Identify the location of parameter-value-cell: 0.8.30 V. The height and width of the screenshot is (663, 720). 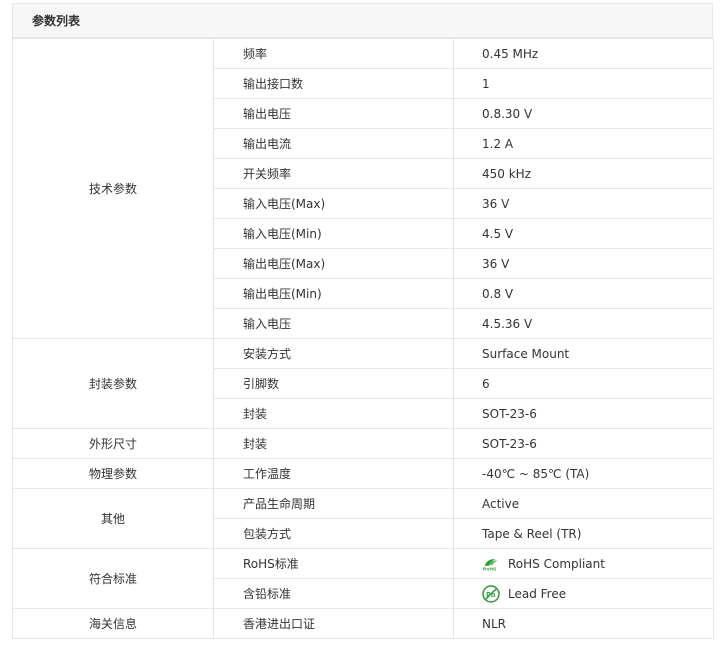
(583, 113).